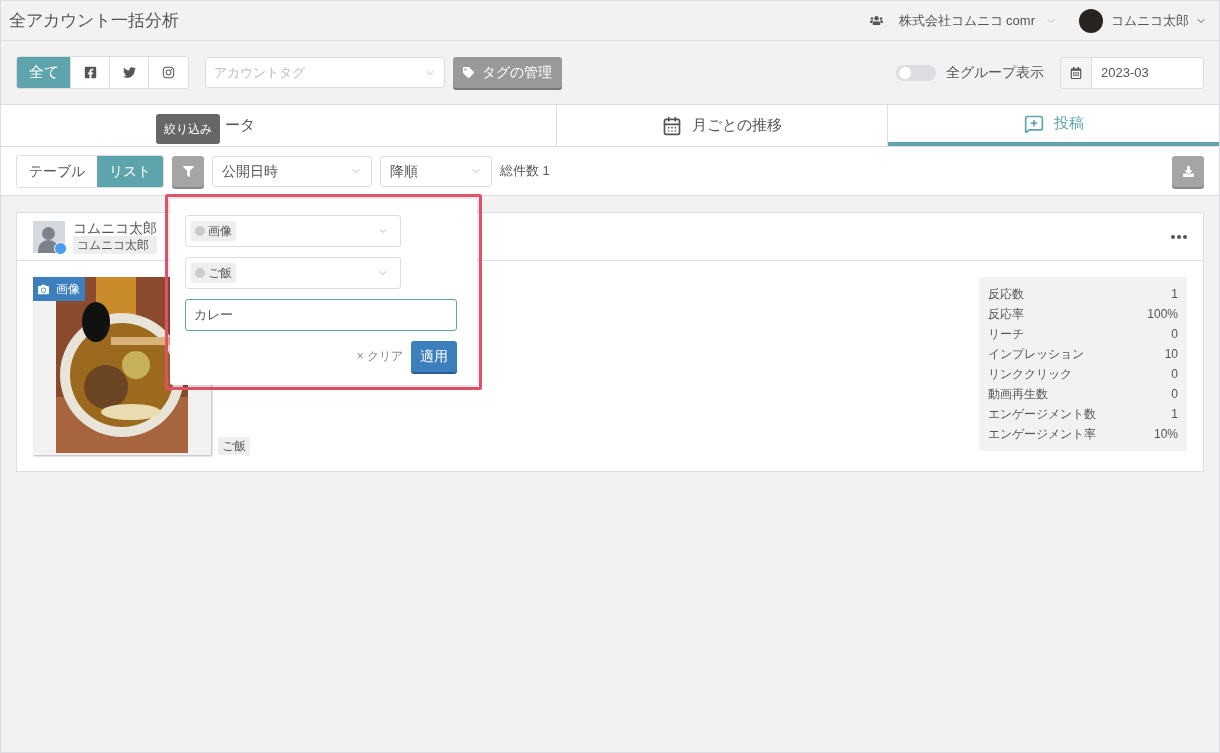 The image size is (1220, 753). Describe the element at coordinates (1179, 236) in the screenshot. I see `more-button` at that location.